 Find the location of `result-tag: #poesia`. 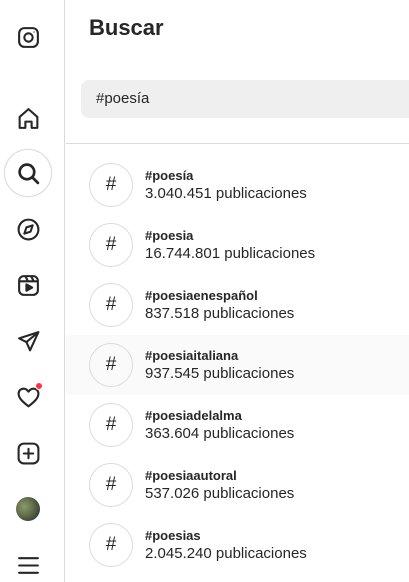

result-tag: #poesia is located at coordinates (169, 235).